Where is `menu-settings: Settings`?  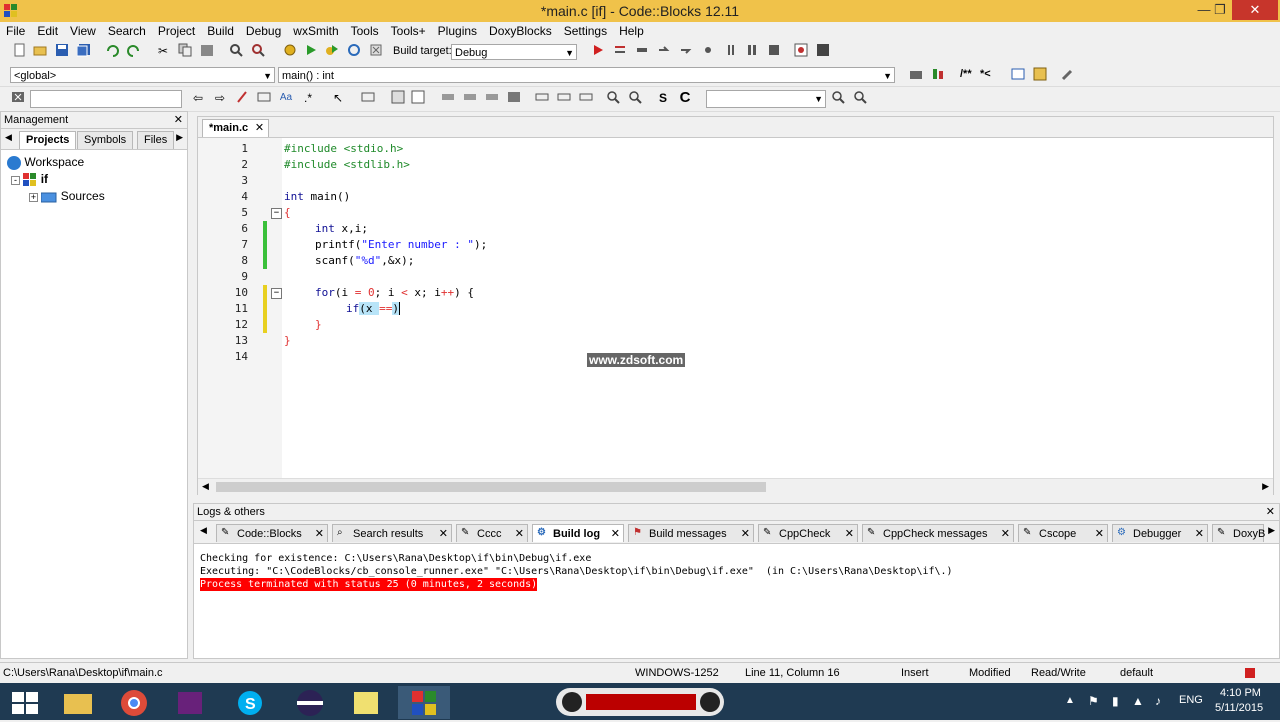
menu-settings: Settings is located at coordinates (585, 31).